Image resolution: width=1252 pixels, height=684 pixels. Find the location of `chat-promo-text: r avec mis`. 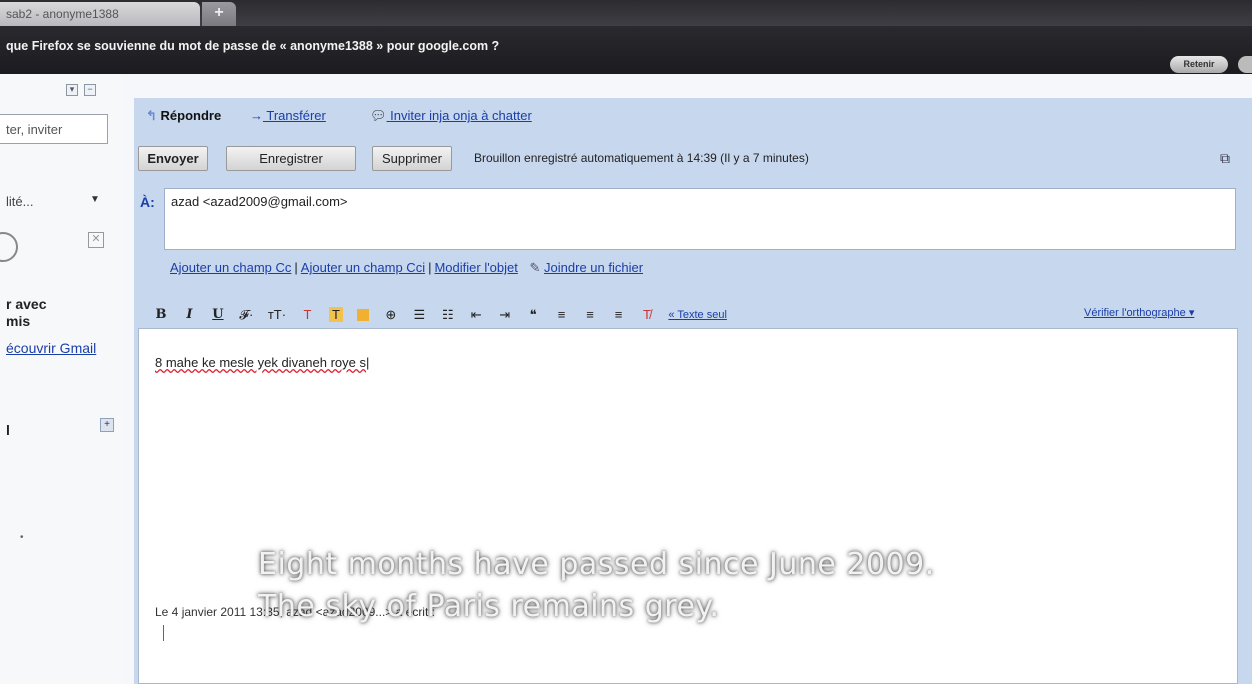

chat-promo-text: r avec mis is located at coordinates (26, 313).